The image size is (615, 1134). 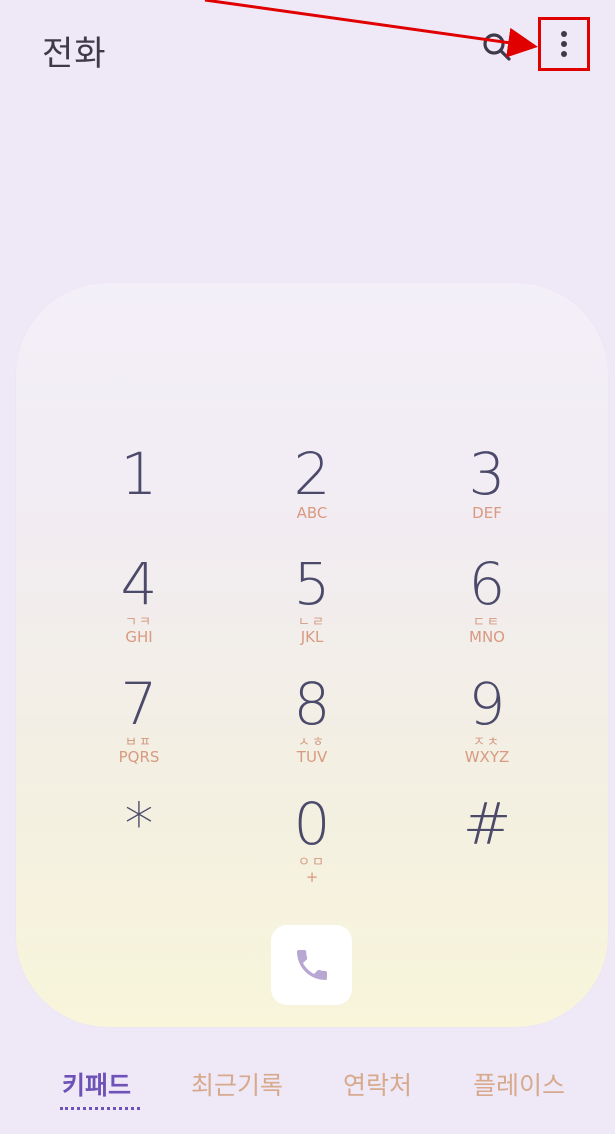 I want to click on tab-contacts: 연락처, so click(x=377, y=1084).